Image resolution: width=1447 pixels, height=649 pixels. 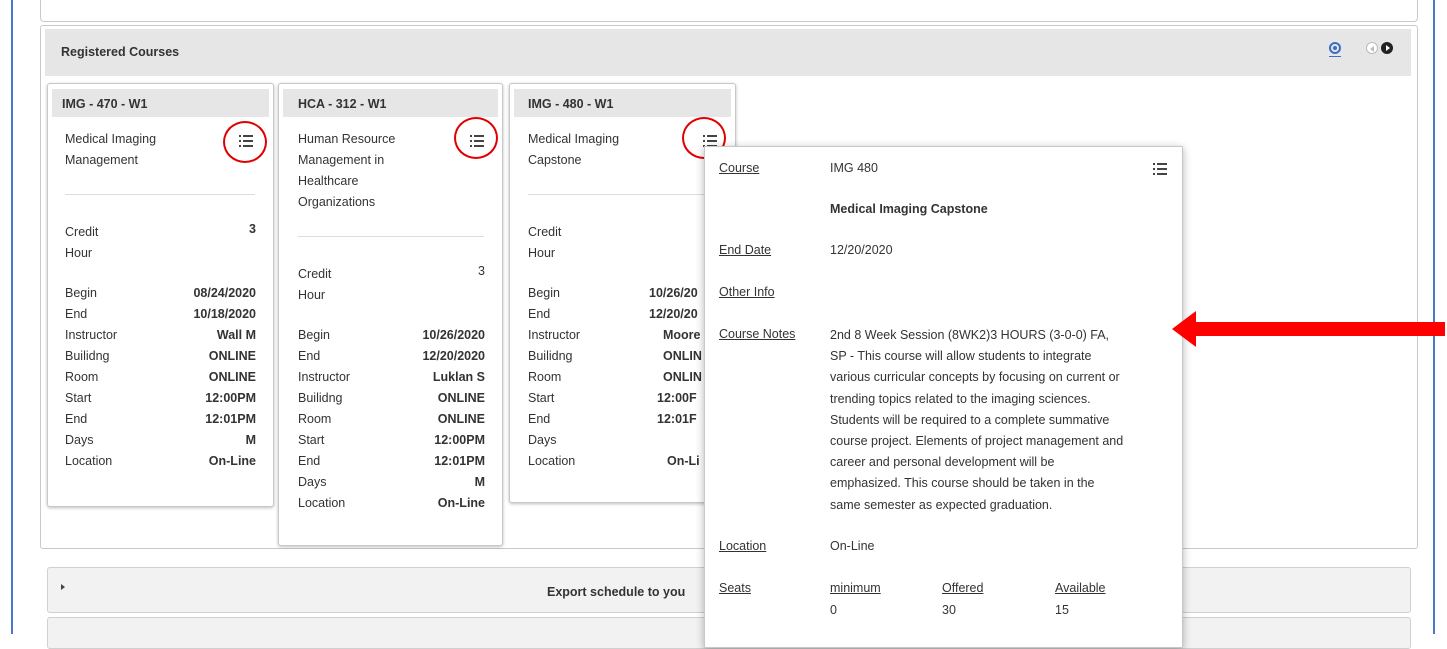 I want to click on panel-header, so click(x=728, y=52).